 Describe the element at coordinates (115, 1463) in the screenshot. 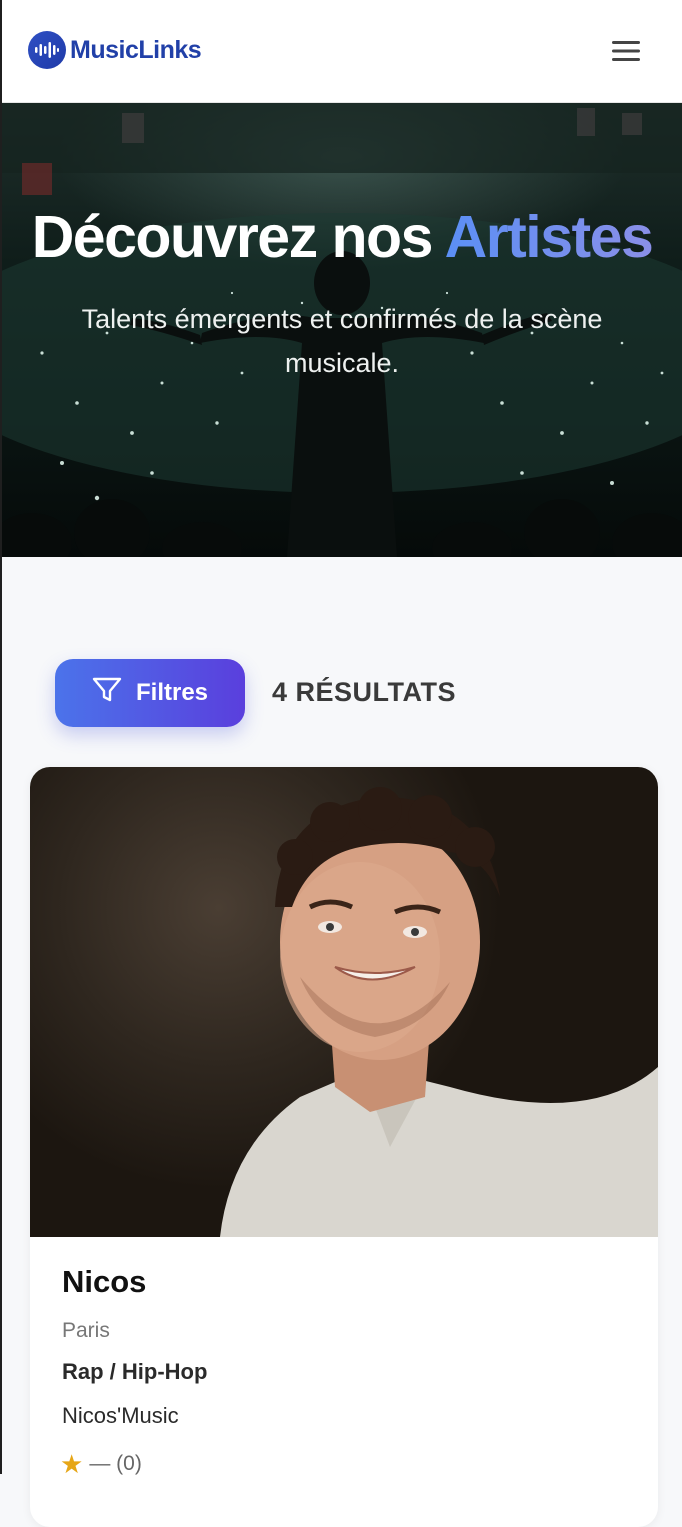

I see `rating-text: — (0)` at that location.